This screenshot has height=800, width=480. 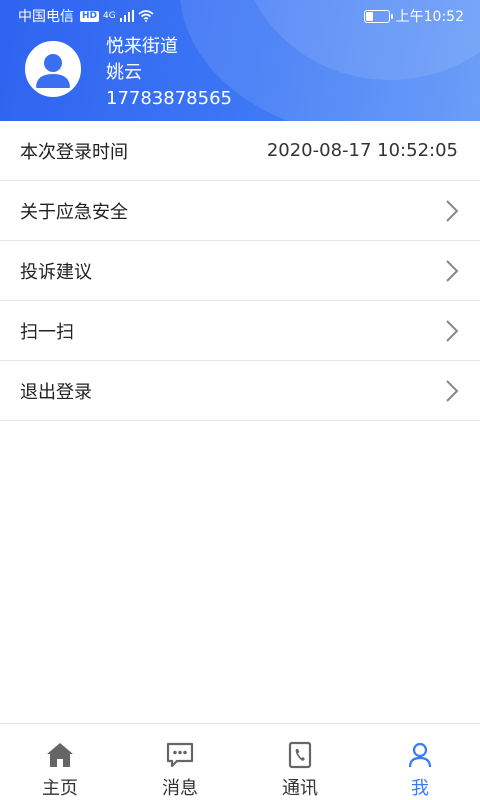 I want to click on clock-label: 上午10:52, so click(x=429, y=17).